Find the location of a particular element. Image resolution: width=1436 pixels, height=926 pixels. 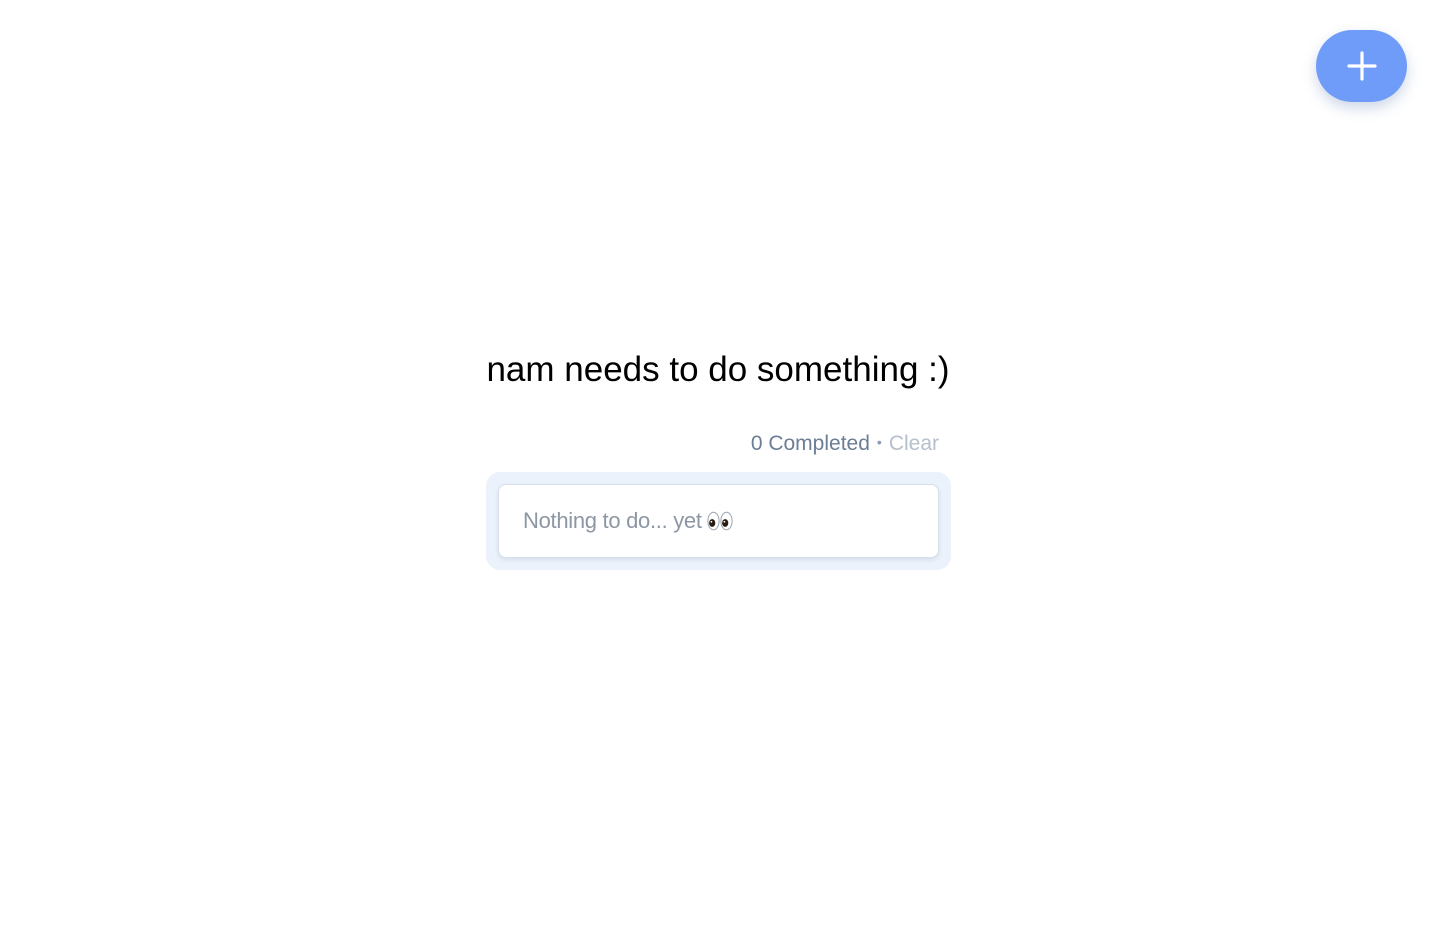

todo-list-container: Nothing to do... yet is located at coordinates (718, 521).